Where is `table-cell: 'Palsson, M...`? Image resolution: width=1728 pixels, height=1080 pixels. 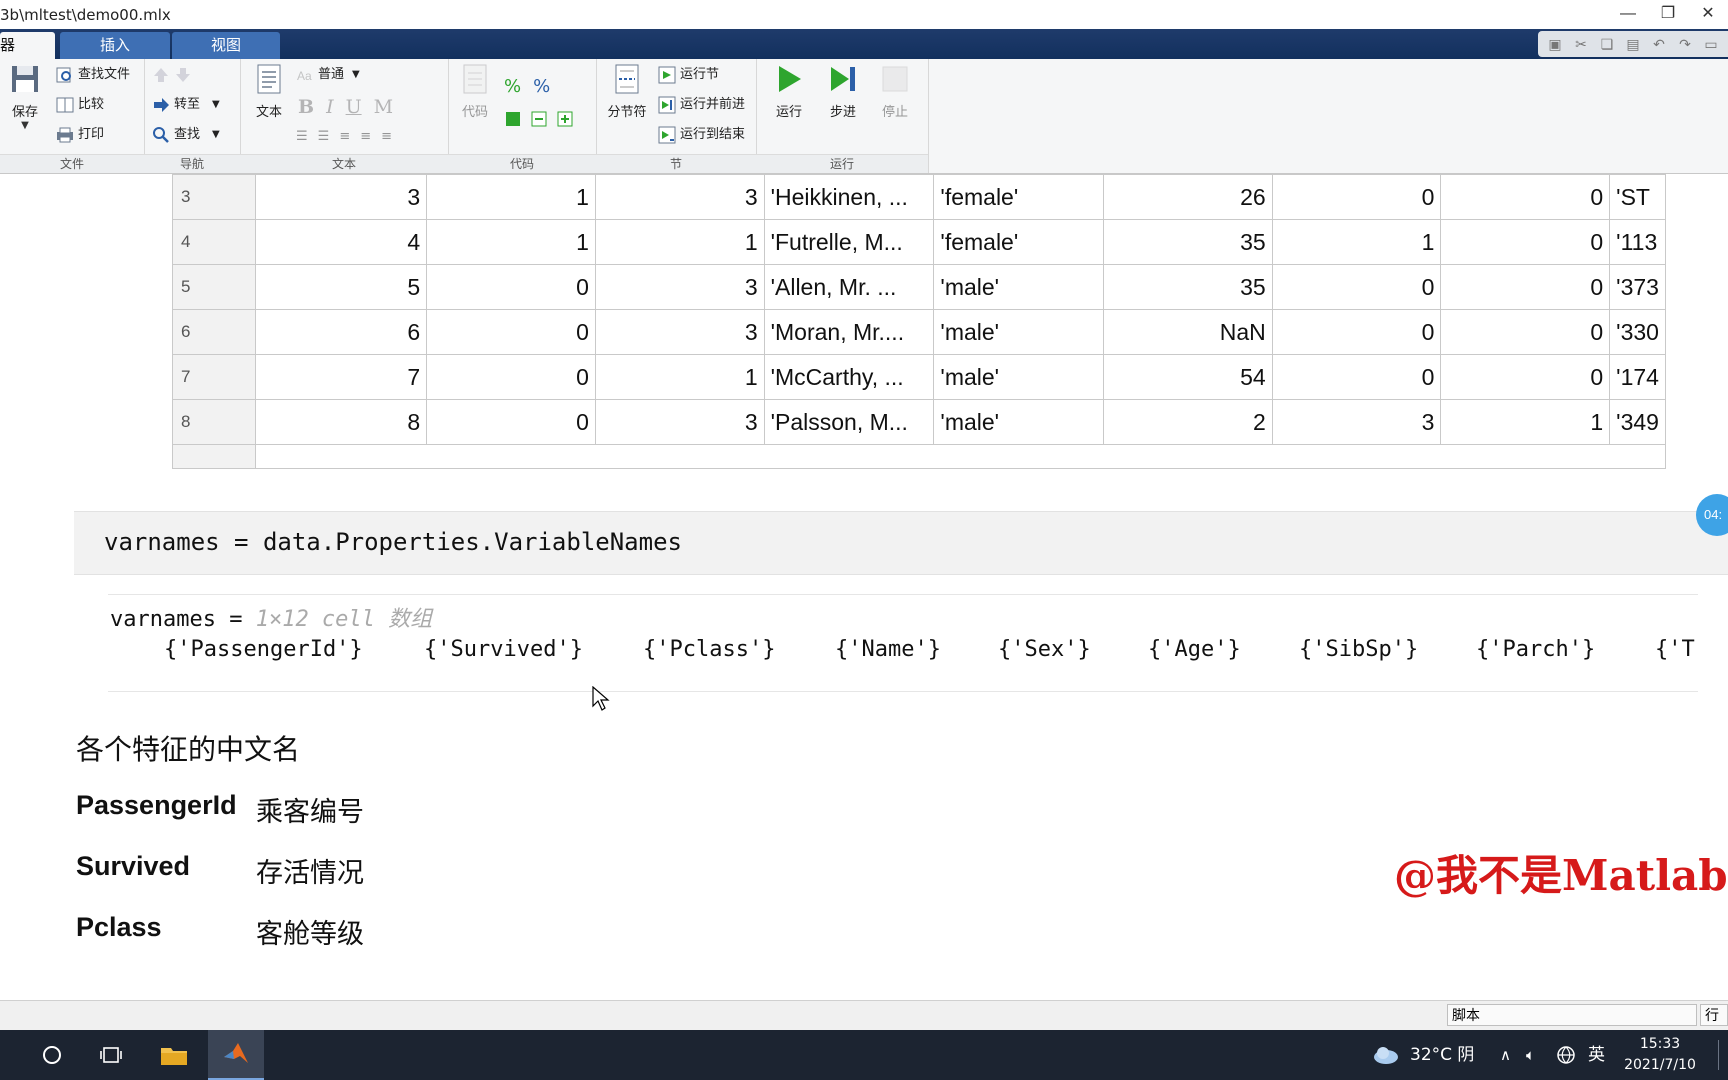 table-cell: 'Palsson, M... is located at coordinates (849, 422).